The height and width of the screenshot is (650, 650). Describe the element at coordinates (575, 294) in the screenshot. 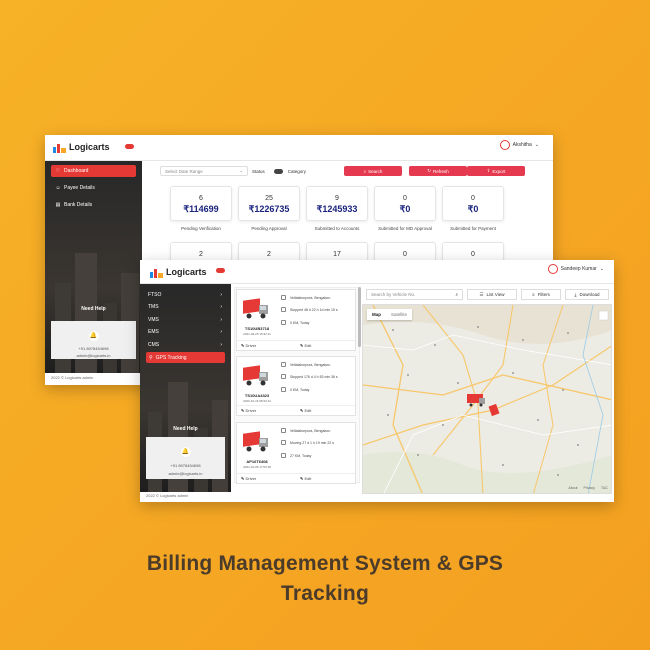

I see `download-icon: ⤓` at that location.